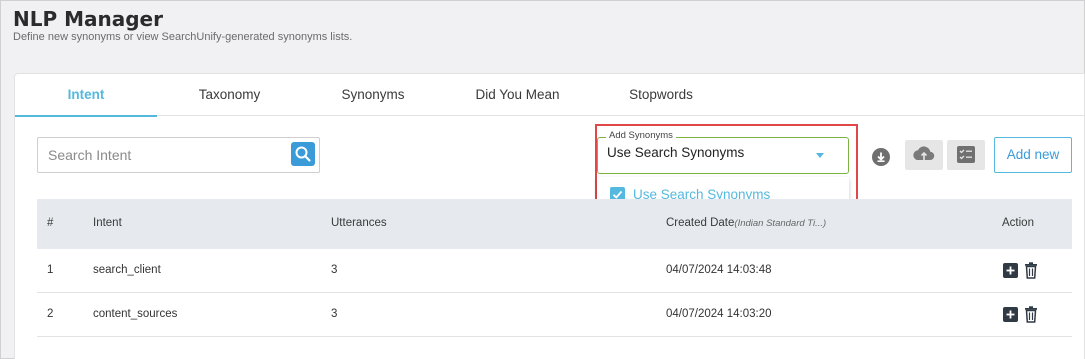 This screenshot has height=359, width=1085. Describe the element at coordinates (50, 270) in the screenshot. I see `row-index: 1` at that location.